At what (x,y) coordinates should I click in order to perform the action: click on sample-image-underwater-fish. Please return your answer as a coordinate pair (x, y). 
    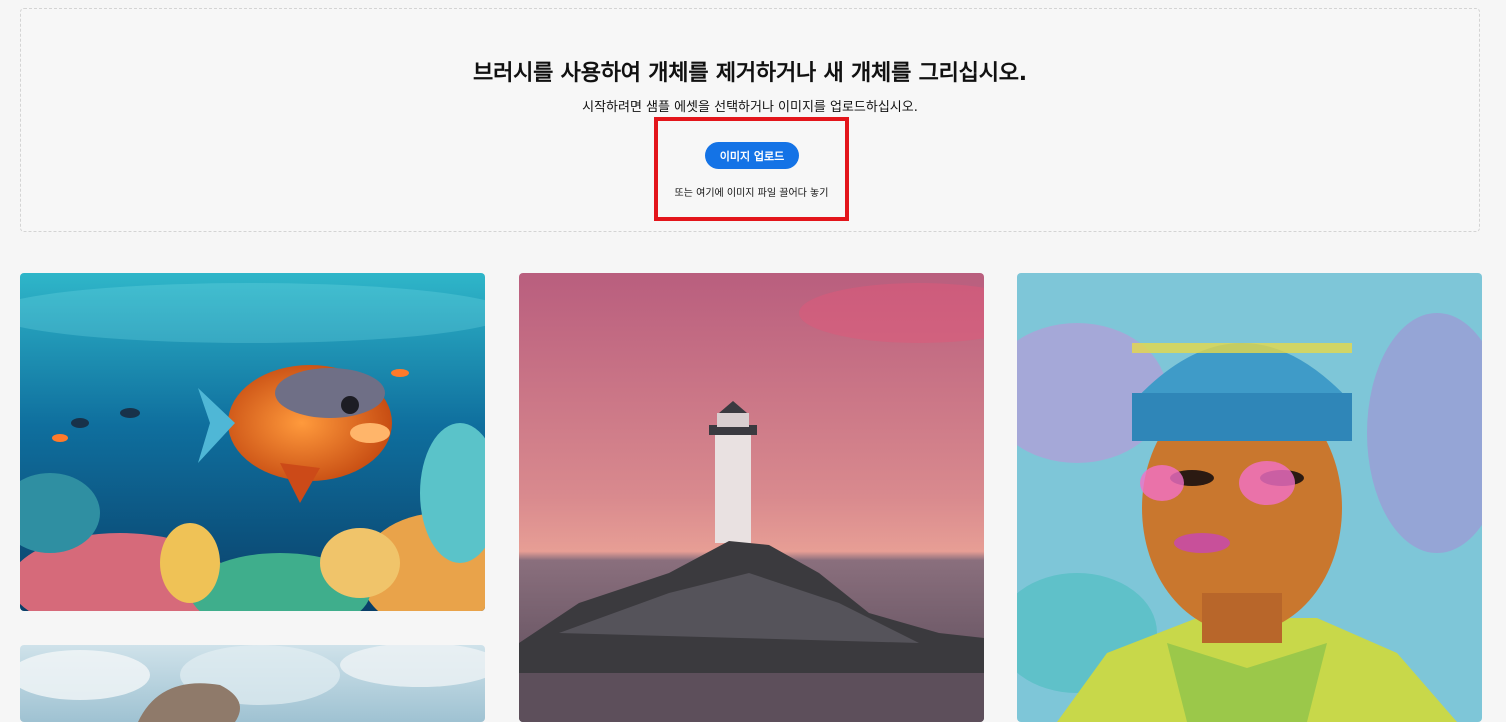
    Looking at the image, I should click on (252, 442).